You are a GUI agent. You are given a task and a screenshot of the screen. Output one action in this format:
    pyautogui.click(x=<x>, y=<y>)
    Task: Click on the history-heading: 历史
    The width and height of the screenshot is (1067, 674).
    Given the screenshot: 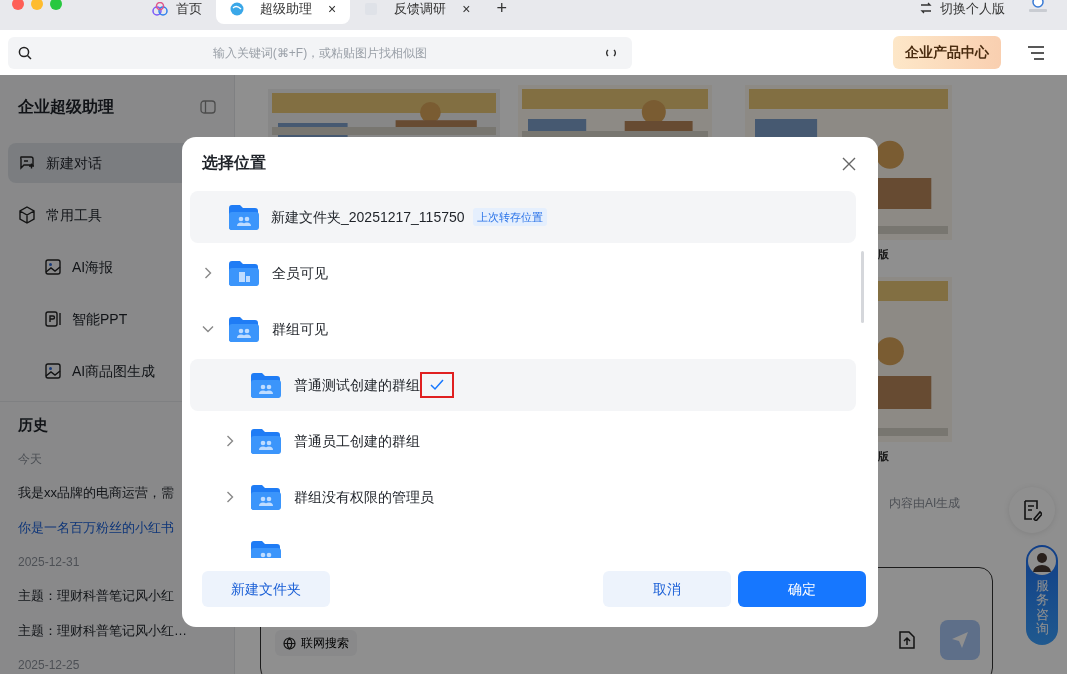 What is the action you would take?
    pyautogui.click(x=33, y=425)
    